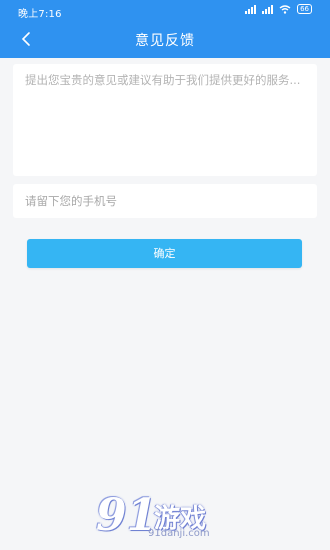  Describe the element at coordinates (165, 201) in the screenshot. I see `phone-input: 请留下您的手机号` at that location.